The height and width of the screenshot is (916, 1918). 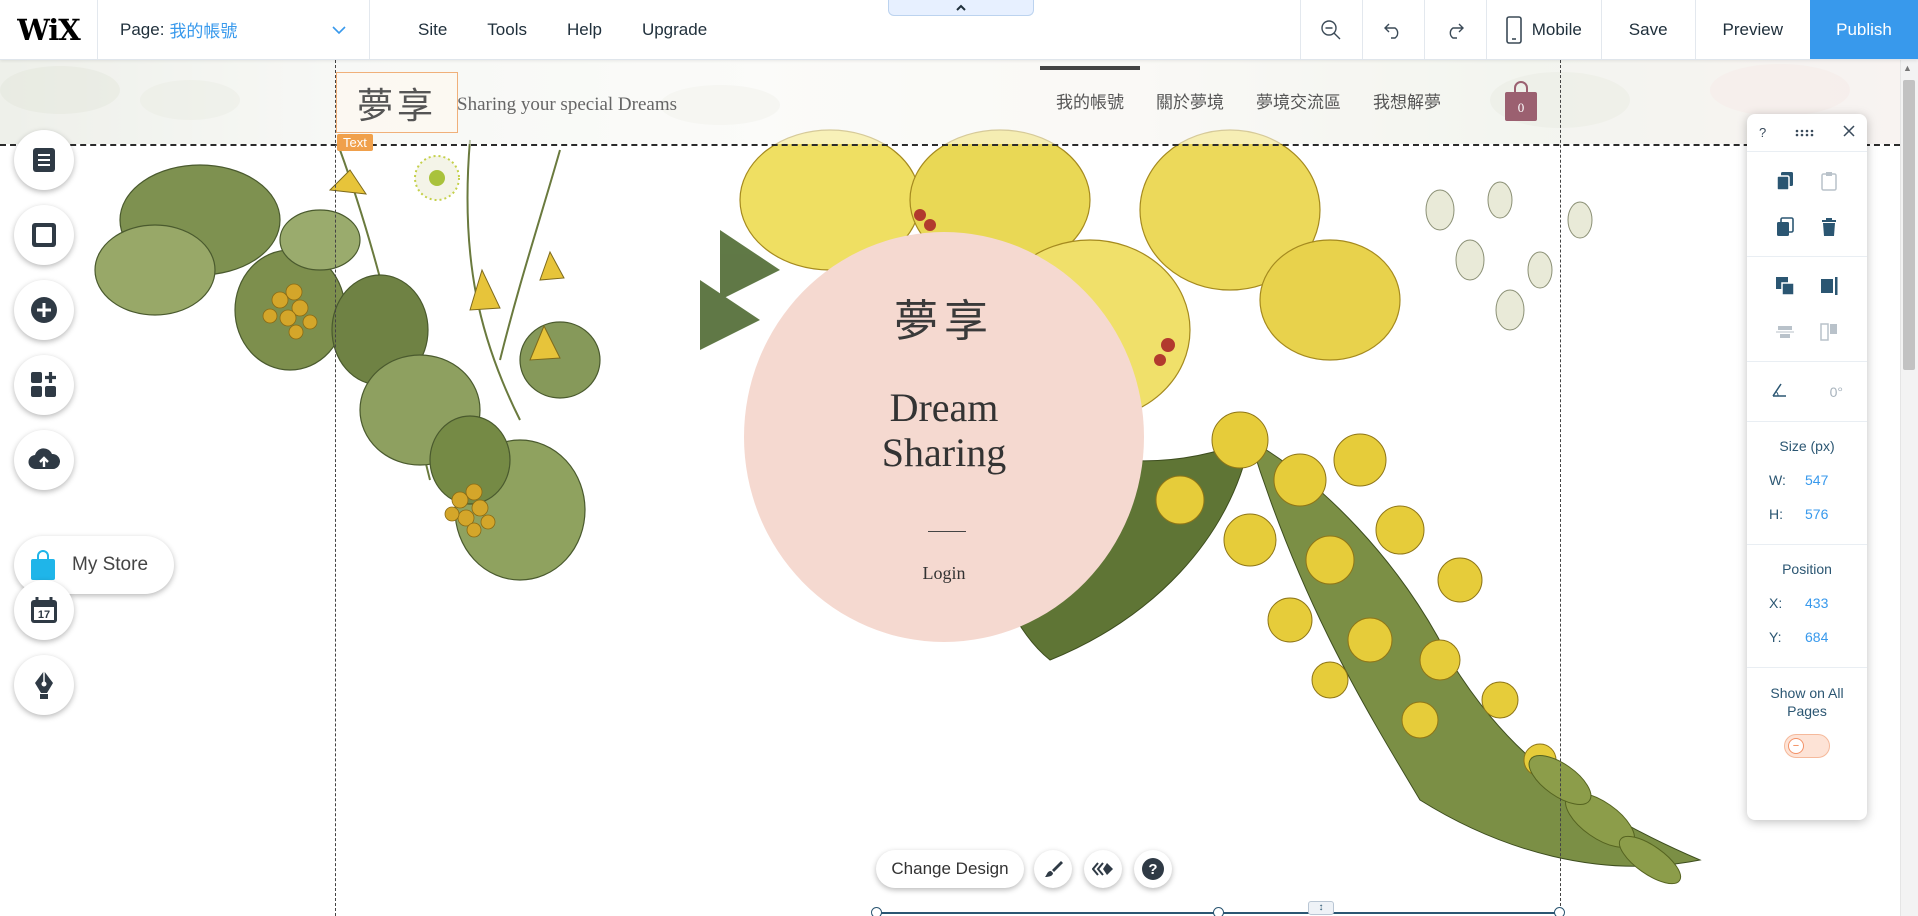 I want to click on site-logo-text: 夢享, so click(x=397, y=102).